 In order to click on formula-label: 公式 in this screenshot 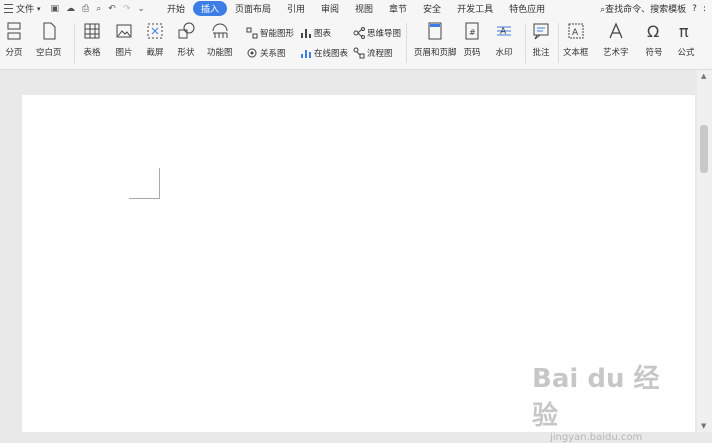, I will do `click(686, 53)`.